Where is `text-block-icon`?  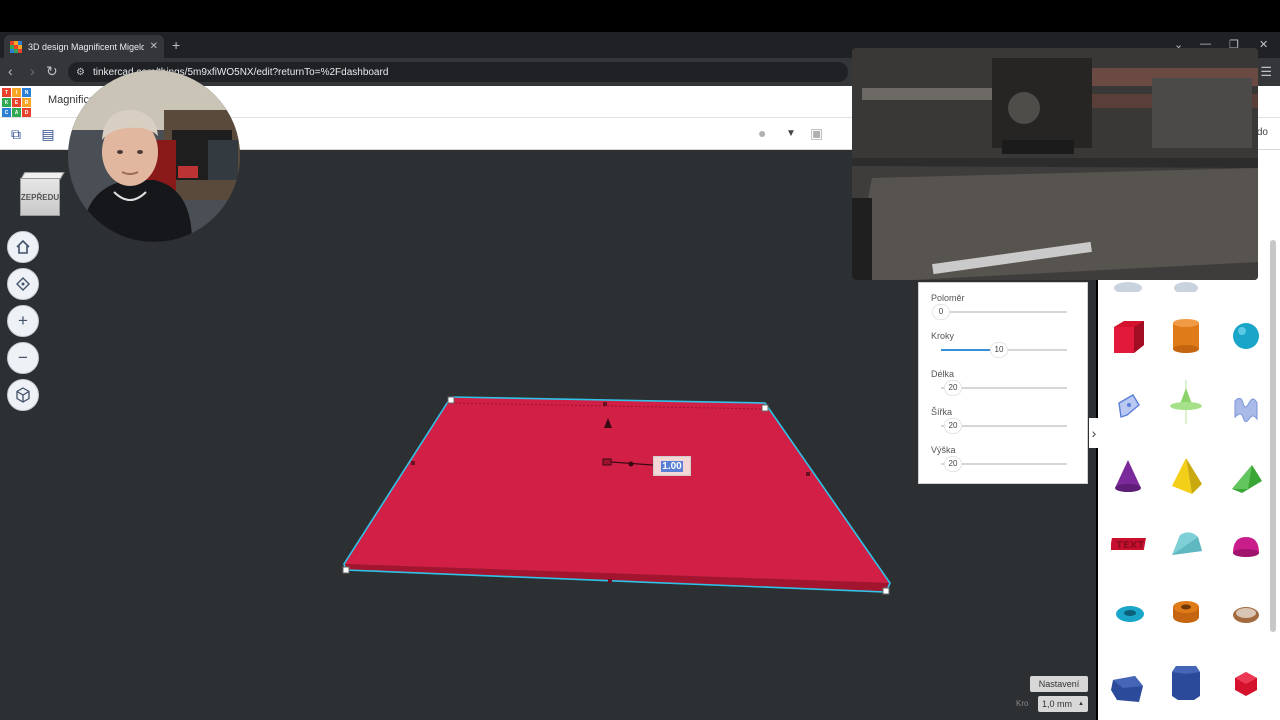 text-block-icon is located at coordinates (1246, 410).